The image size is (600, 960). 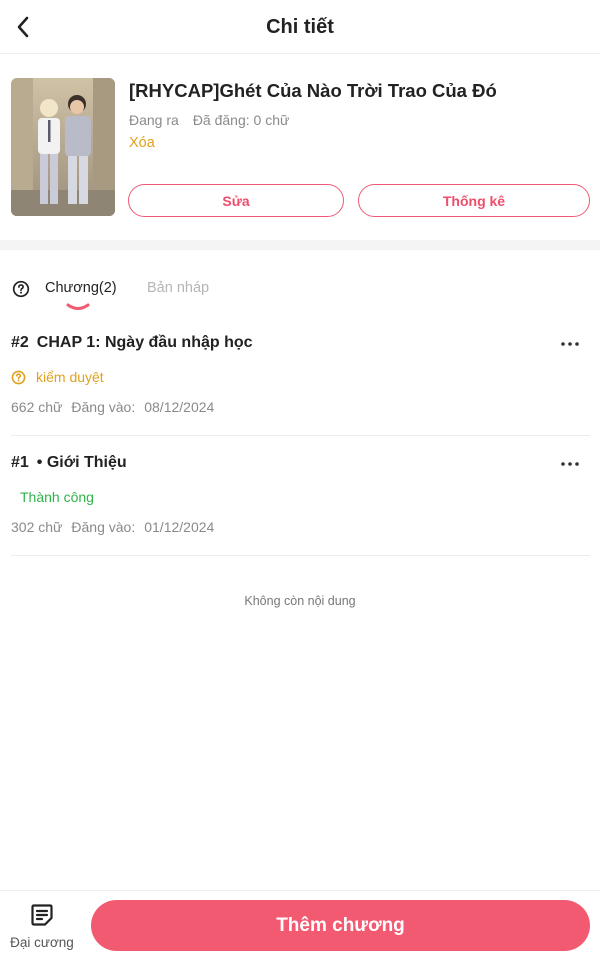 I want to click on chapter-name: • Giới Thiệu, so click(x=81, y=462).